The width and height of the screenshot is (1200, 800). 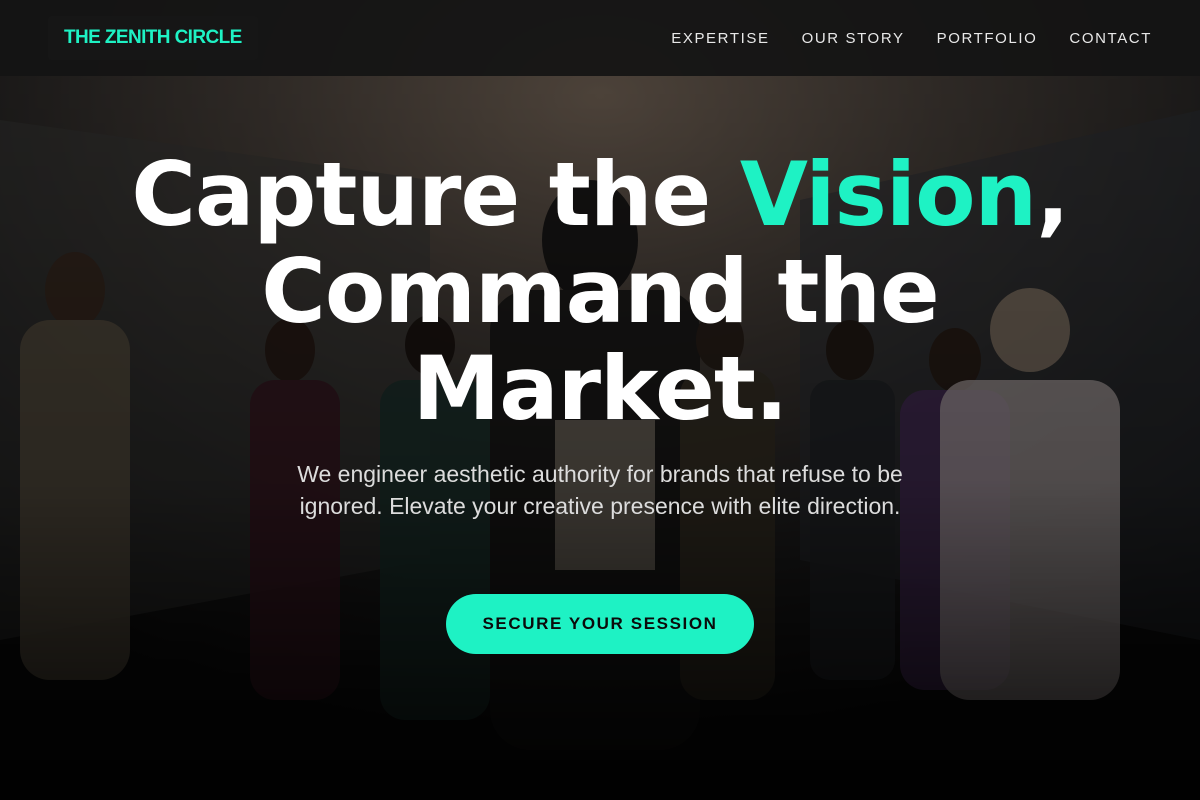 I want to click on headline-part1: Capture the, so click(x=435, y=194).